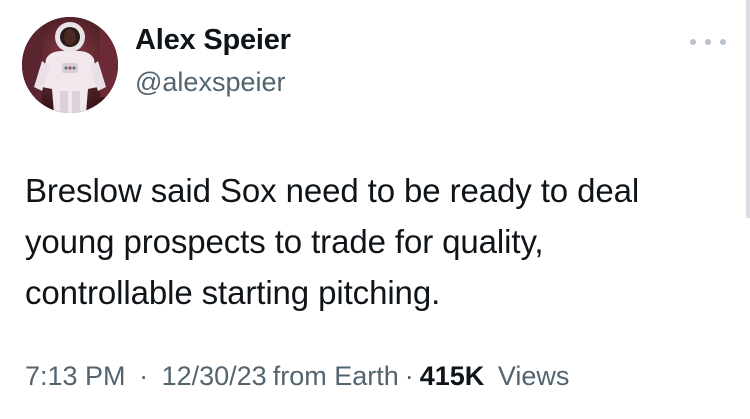  I want to click on tweet-date: 12/30/23, so click(214, 376).